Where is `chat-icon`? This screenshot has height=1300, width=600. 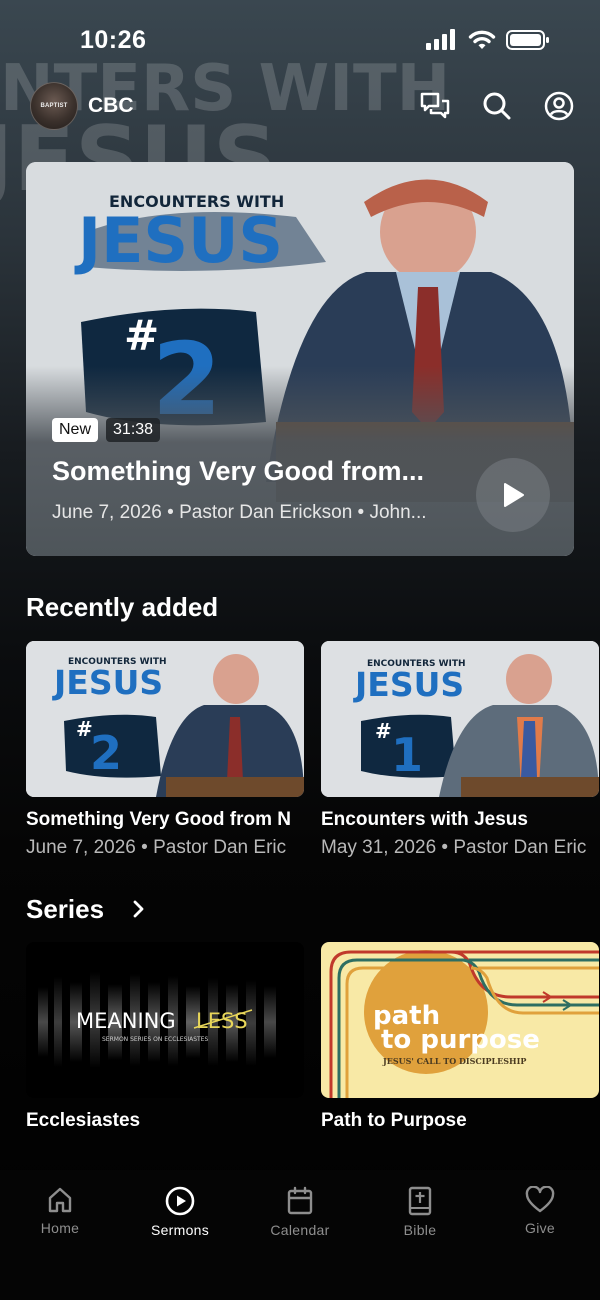
chat-icon is located at coordinates (435, 105).